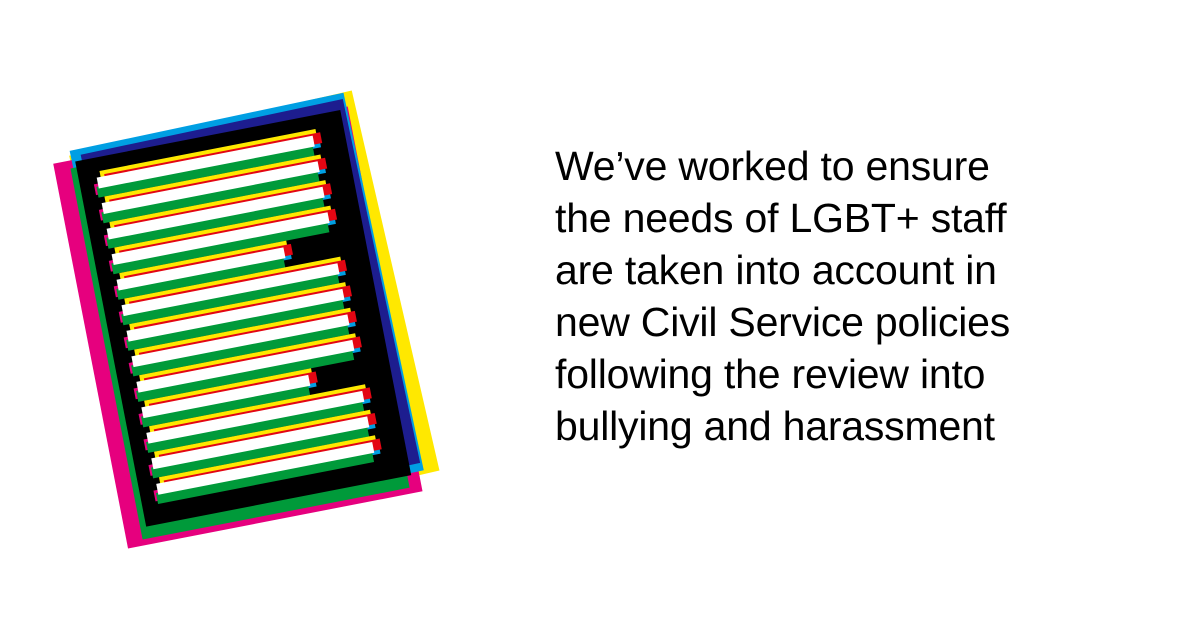  I want to click on statement-line: following the review into, so click(770, 374).